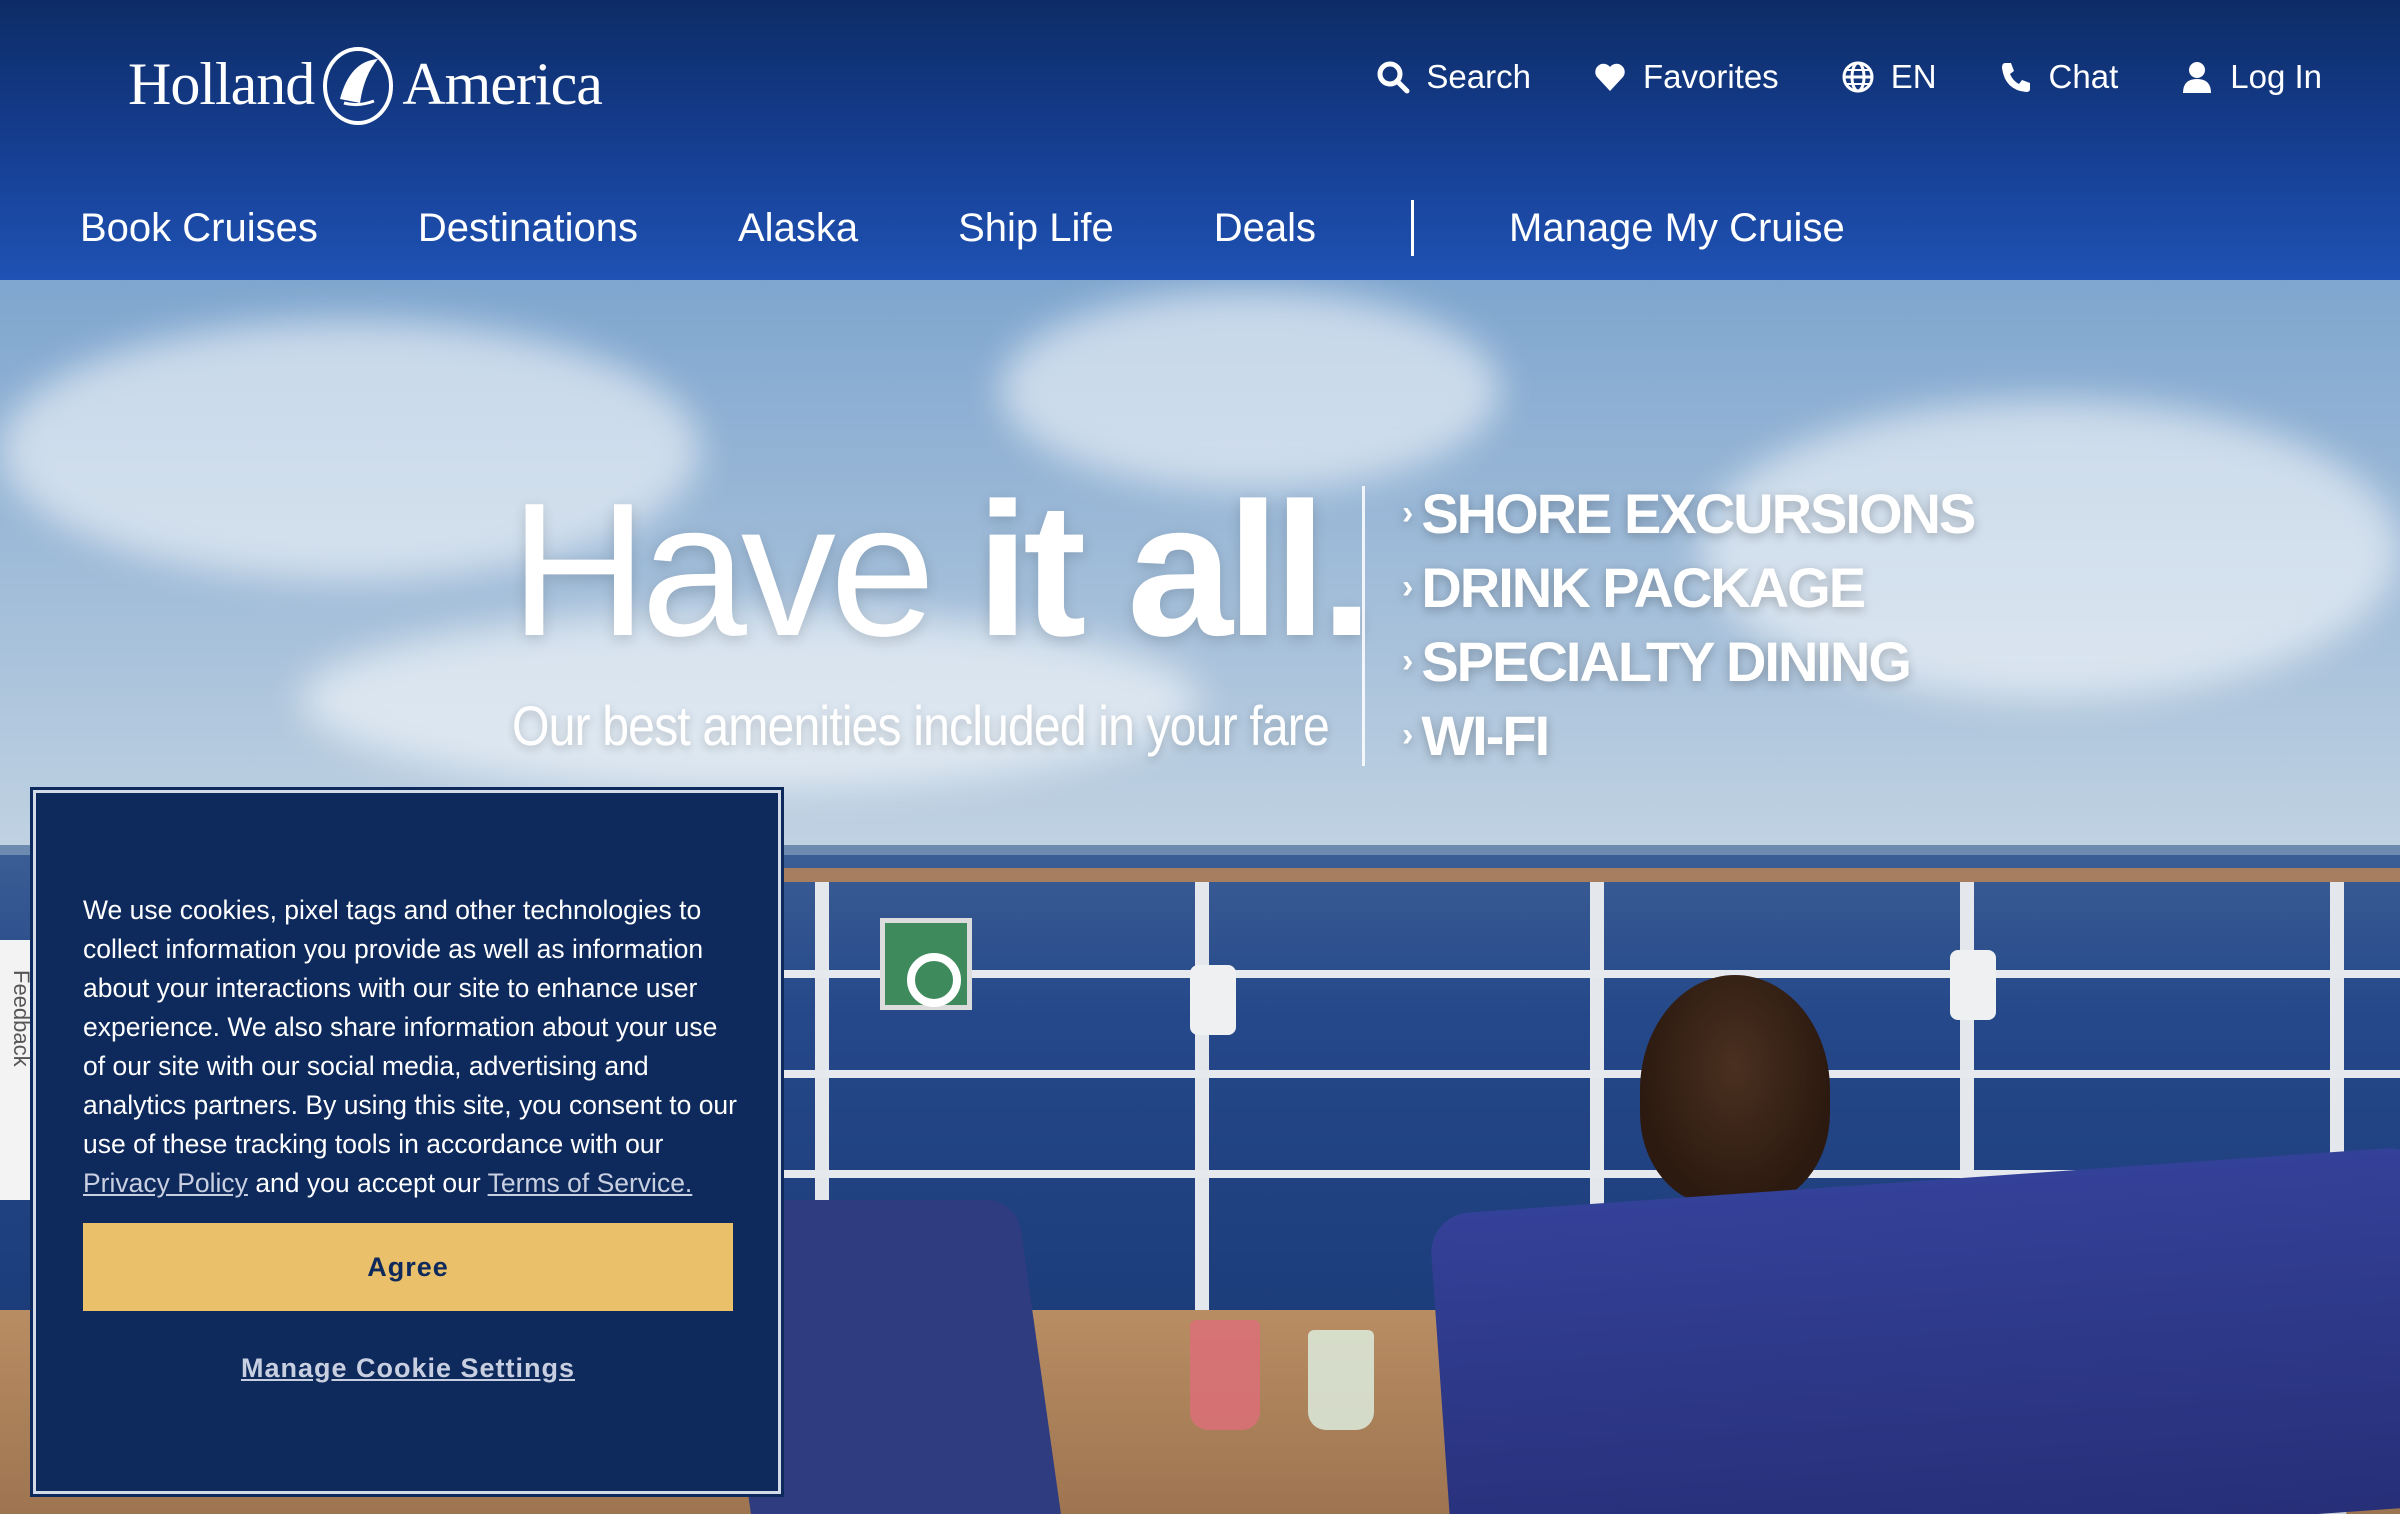 The height and width of the screenshot is (1514, 2400). What do you see at coordinates (1710, 76) in the screenshot?
I see `favorites-label: Favorites` at bounding box center [1710, 76].